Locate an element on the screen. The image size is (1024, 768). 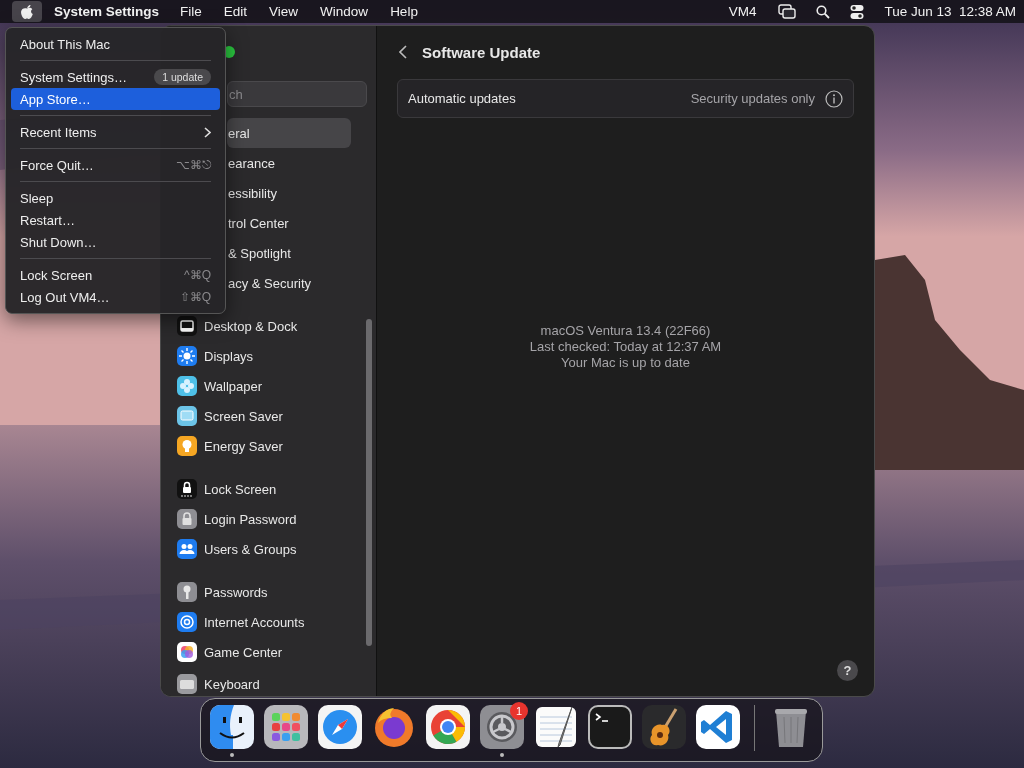
scrollbar is located at coordinates (369, 482).